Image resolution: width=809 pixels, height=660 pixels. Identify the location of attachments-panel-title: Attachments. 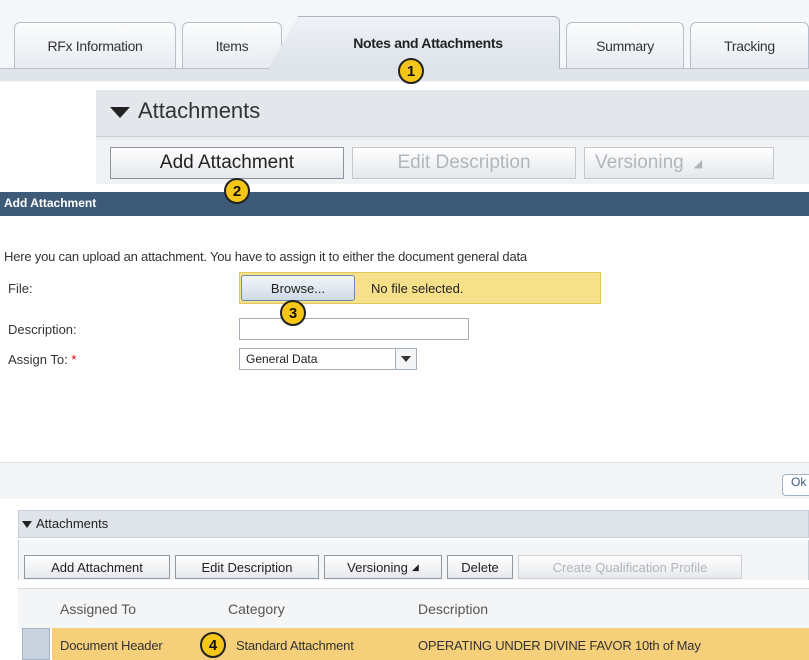
(185, 111).